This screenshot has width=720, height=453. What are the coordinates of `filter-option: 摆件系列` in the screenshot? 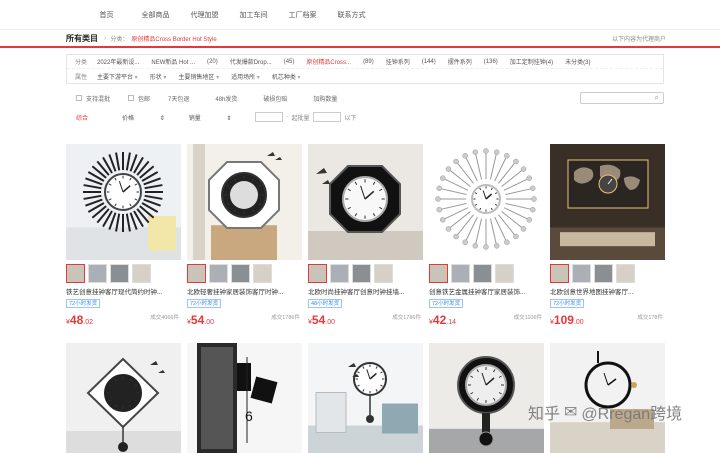 It's located at (460, 61).